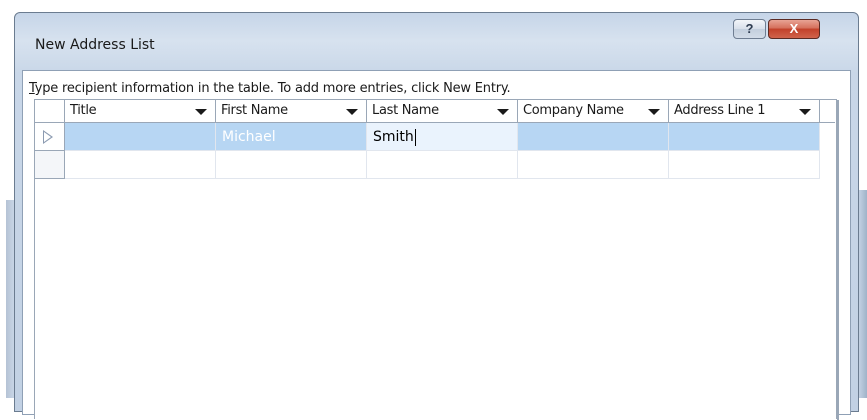 Image resolution: width=867 pixels, height=420 pixels. Describe the element at coordinates (254, 110) in the screenshot. I see `column-header-label: First Name` at that location.